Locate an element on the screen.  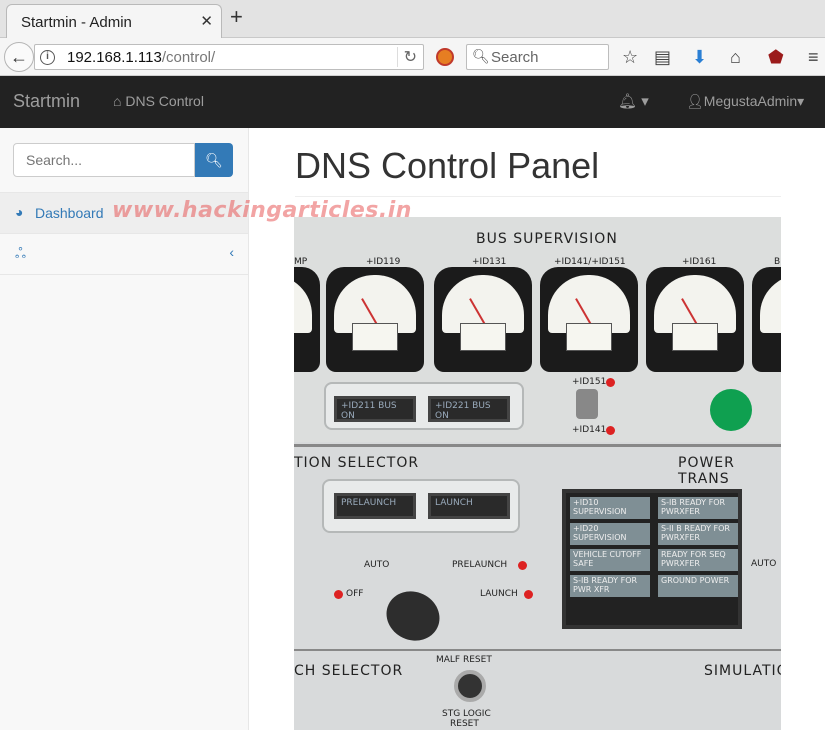
sidebar-item-label: Dashboard is located at coordinates (69, 213).